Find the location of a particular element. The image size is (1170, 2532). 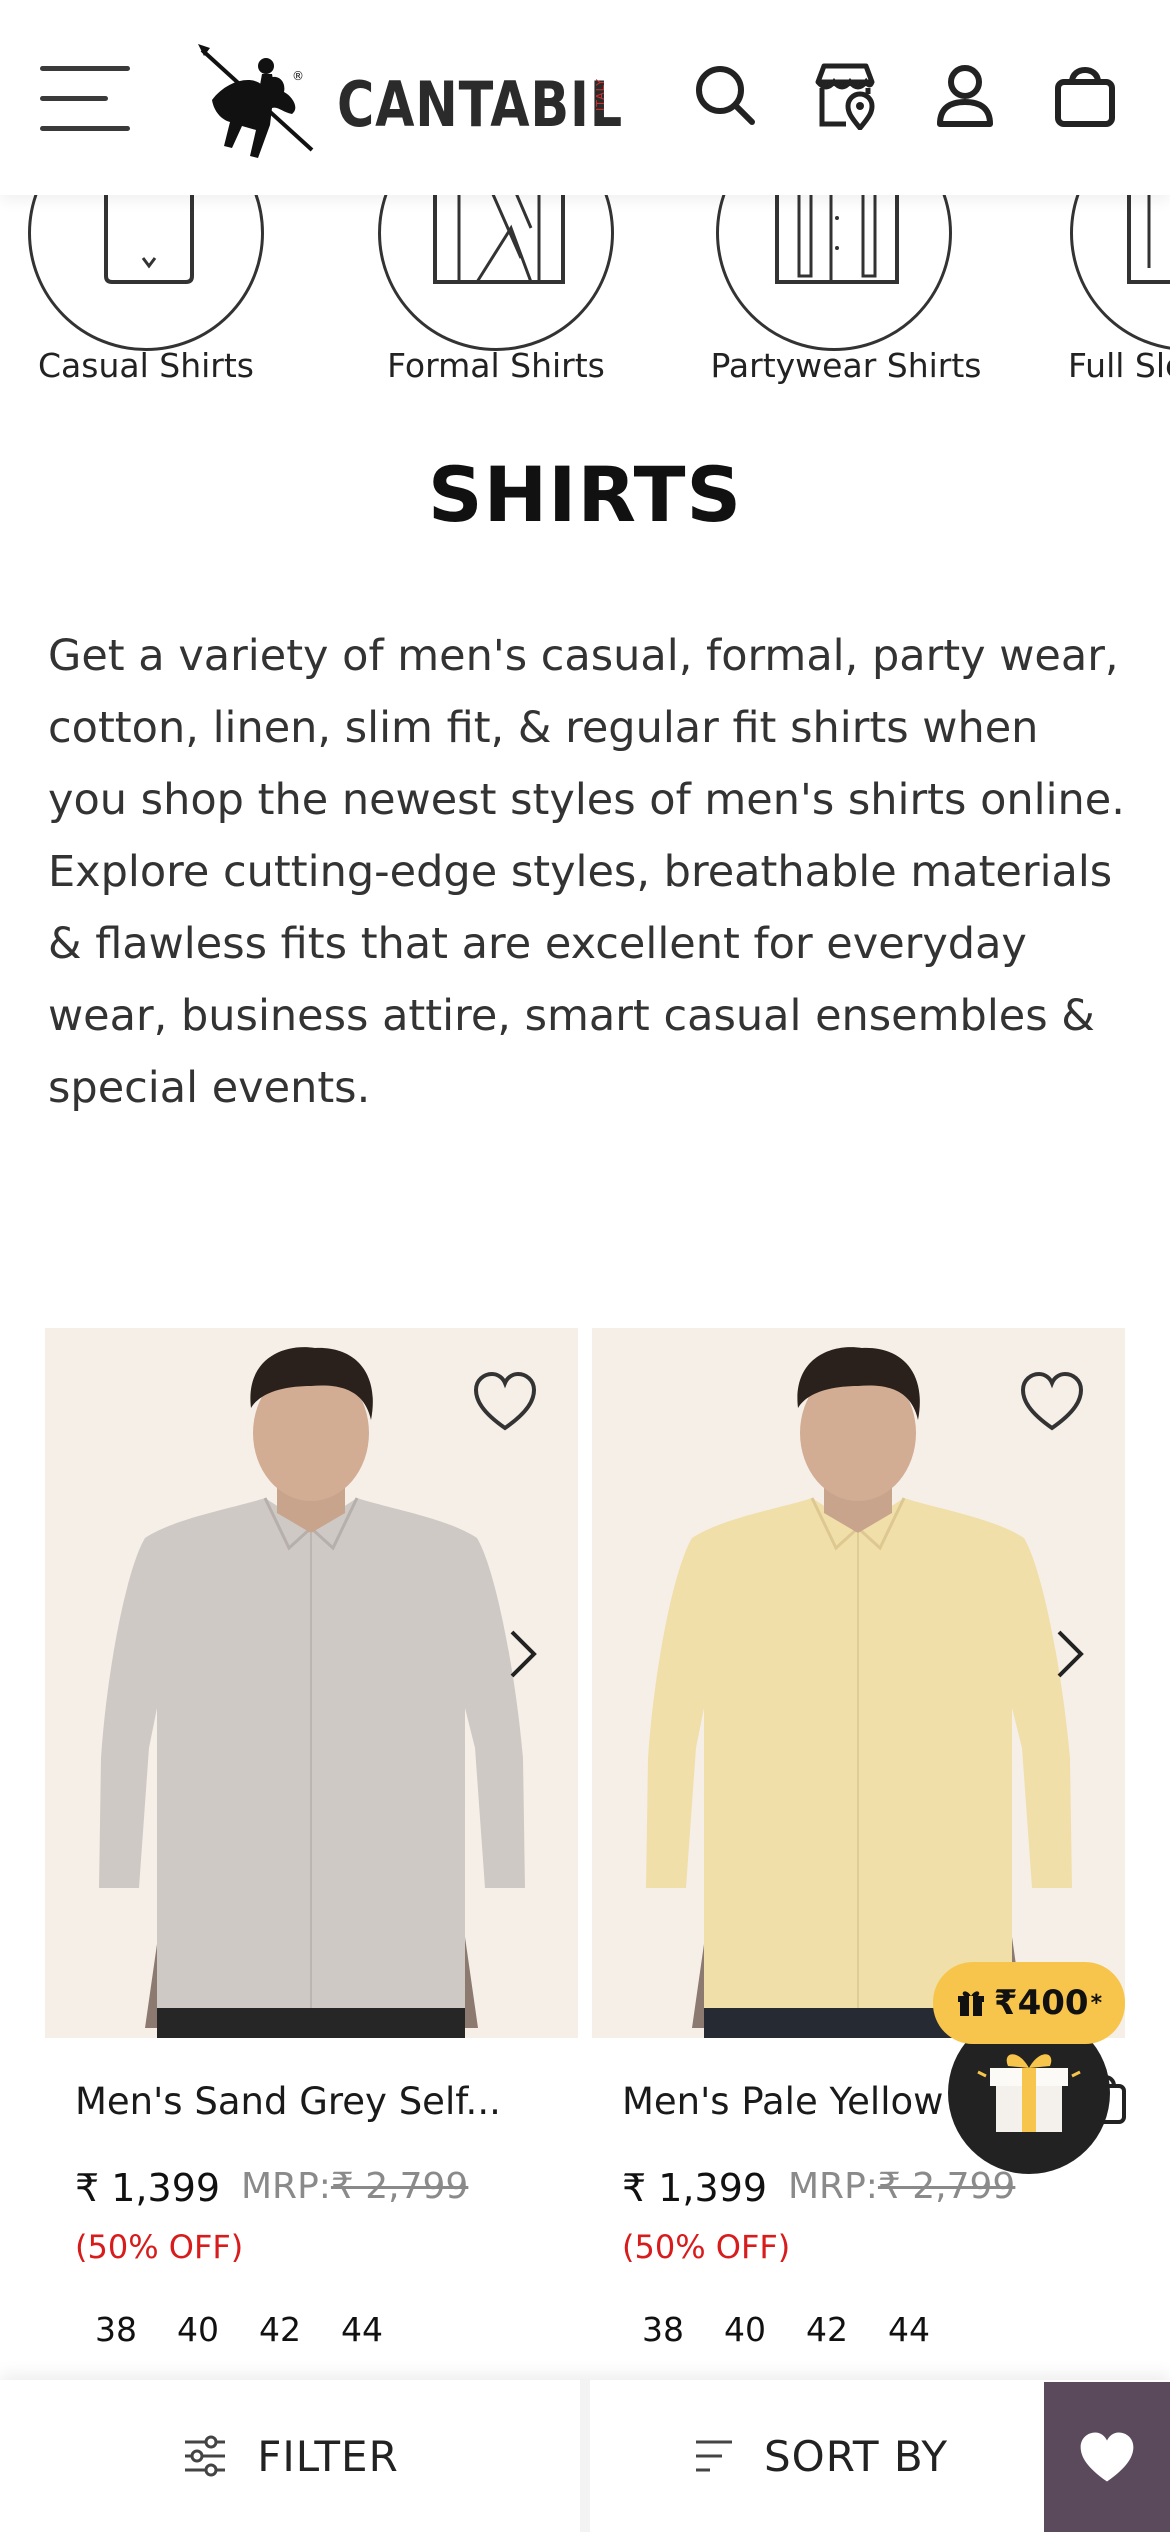

menu-icon is located at coordinates (85, 99).